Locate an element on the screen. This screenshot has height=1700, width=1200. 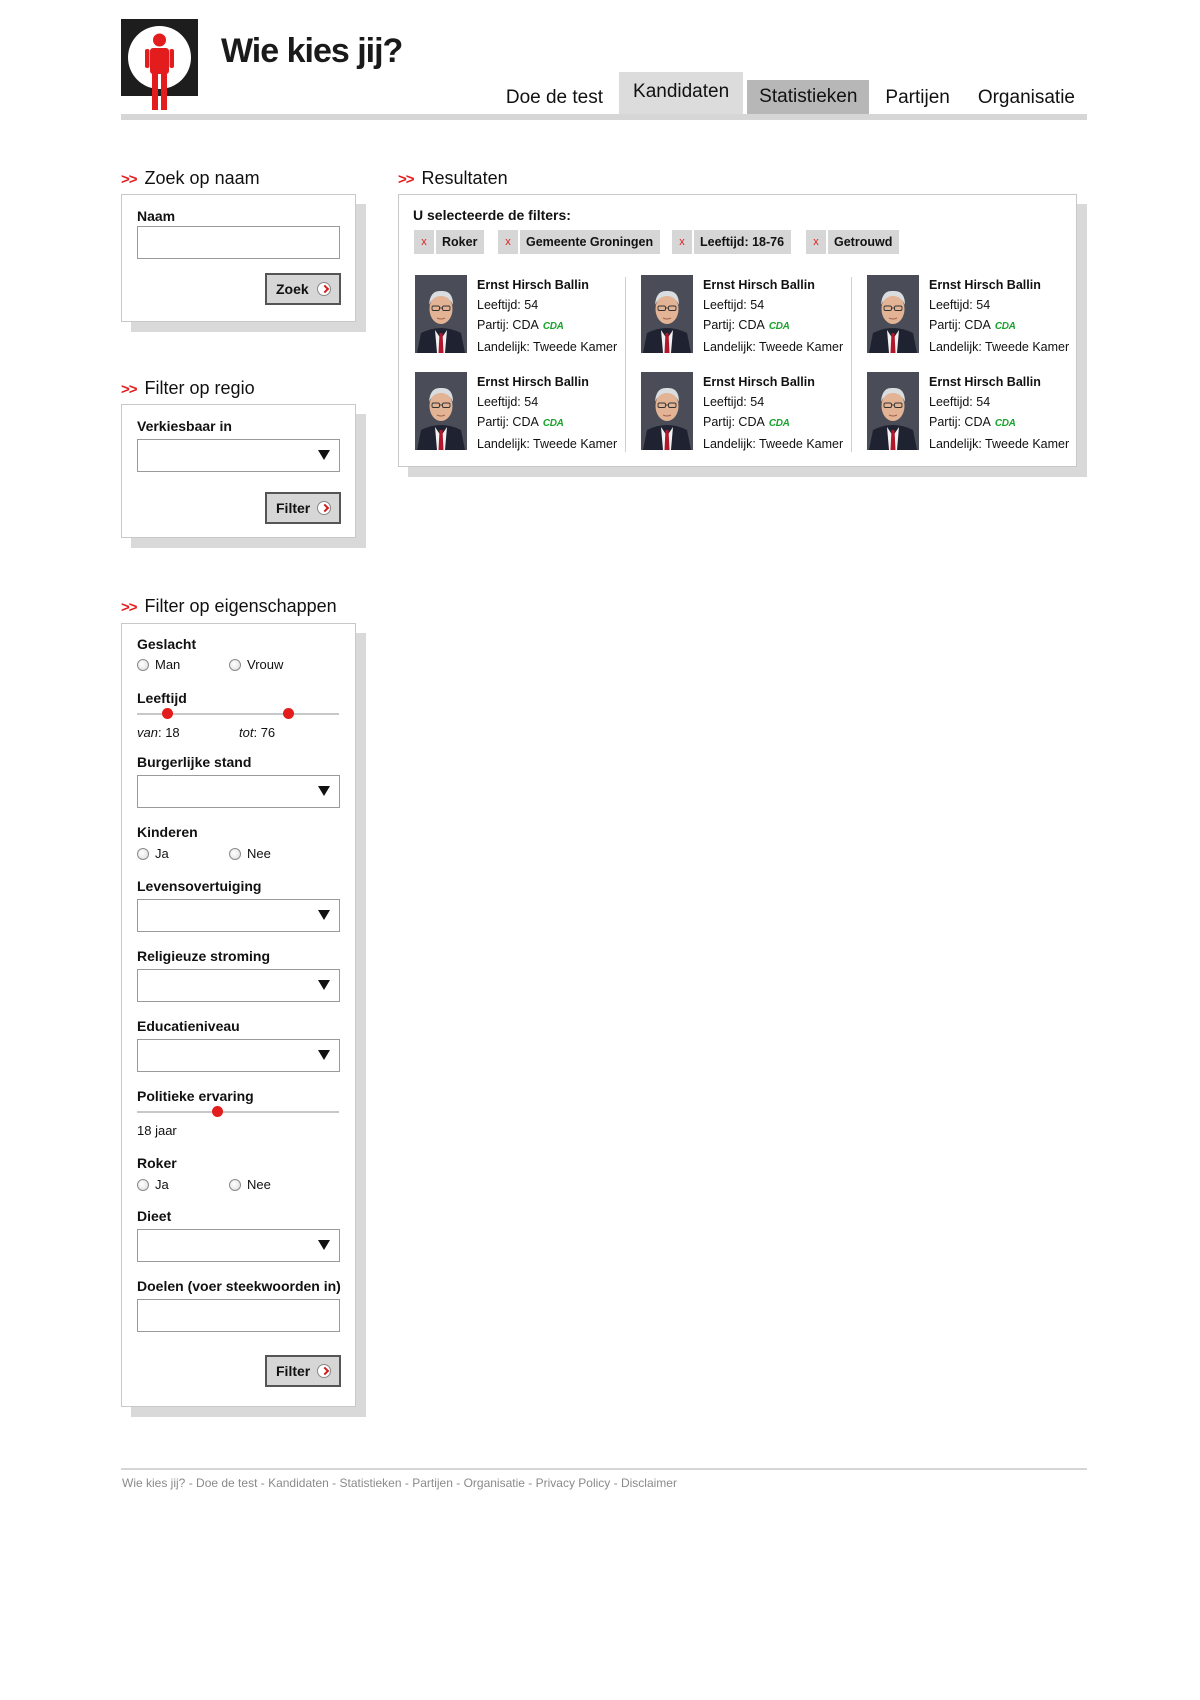
nav-kandidaten: Kandidaten is located at coordinates (681, 94).